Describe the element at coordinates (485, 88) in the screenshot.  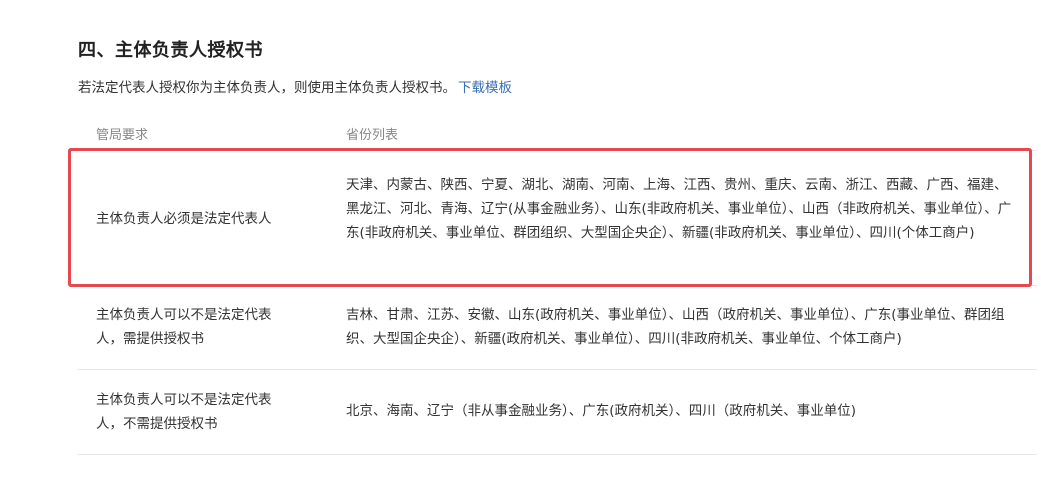
I see `download-template-link: 下载模板` at that location.